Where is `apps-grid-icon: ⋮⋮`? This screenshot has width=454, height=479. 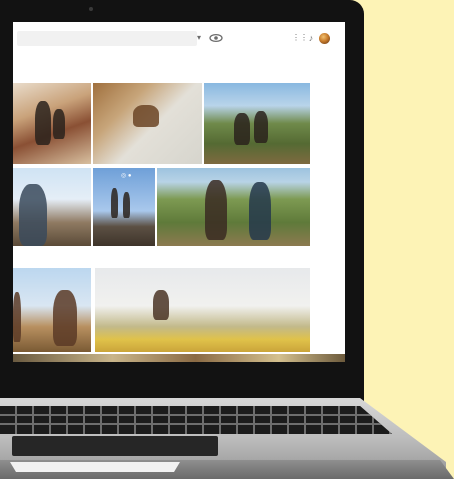
apps-grid-icon: ⋮⋮ is located at coordinates (300, 38).